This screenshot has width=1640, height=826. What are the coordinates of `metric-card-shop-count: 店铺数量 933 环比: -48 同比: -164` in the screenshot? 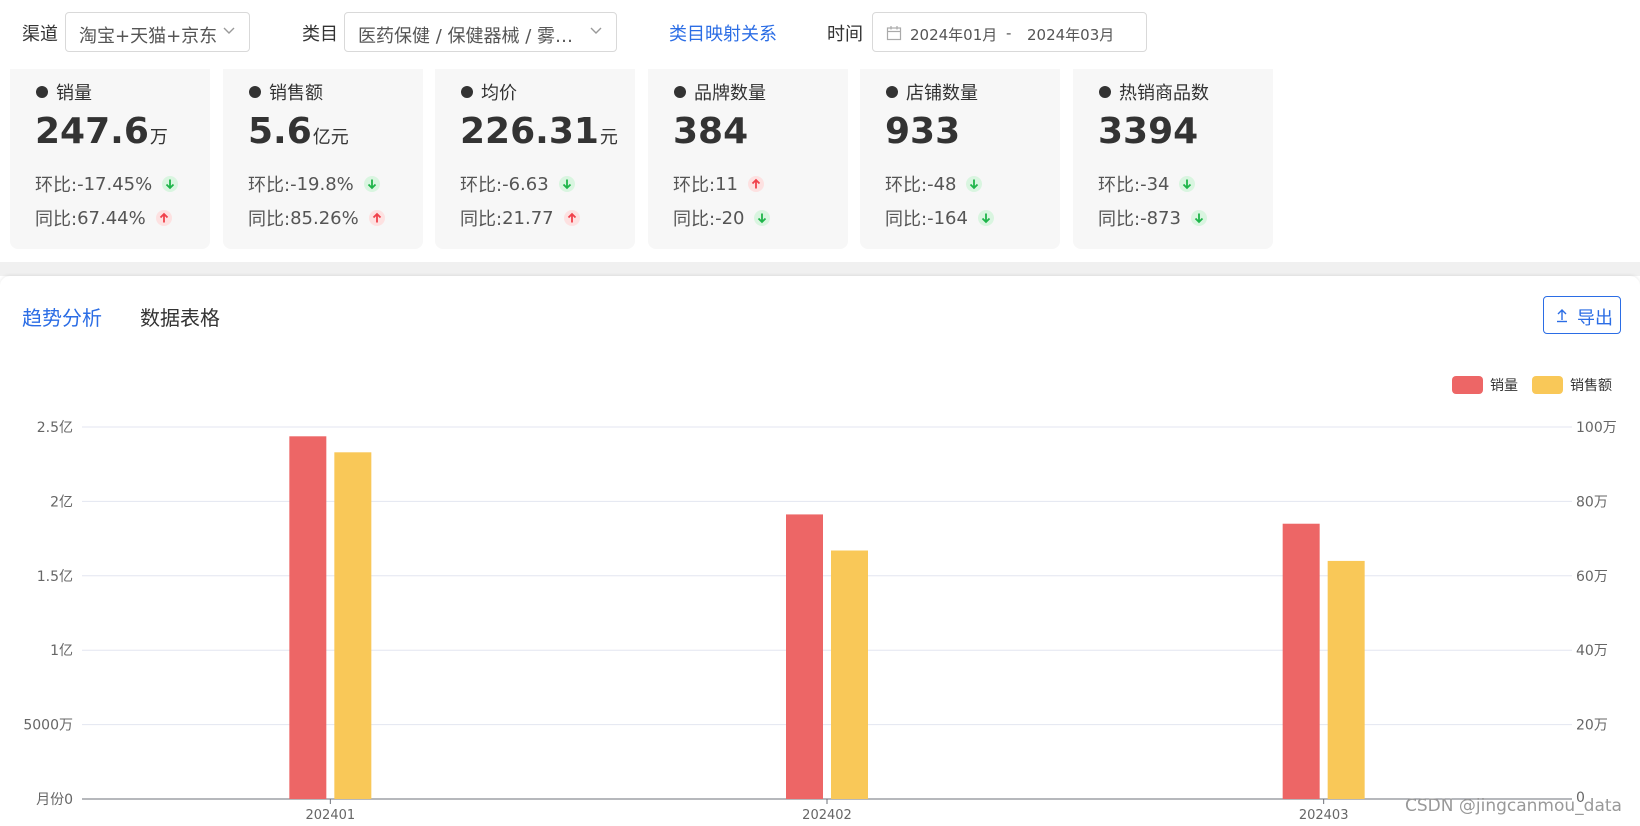 It's located at (960, 159).